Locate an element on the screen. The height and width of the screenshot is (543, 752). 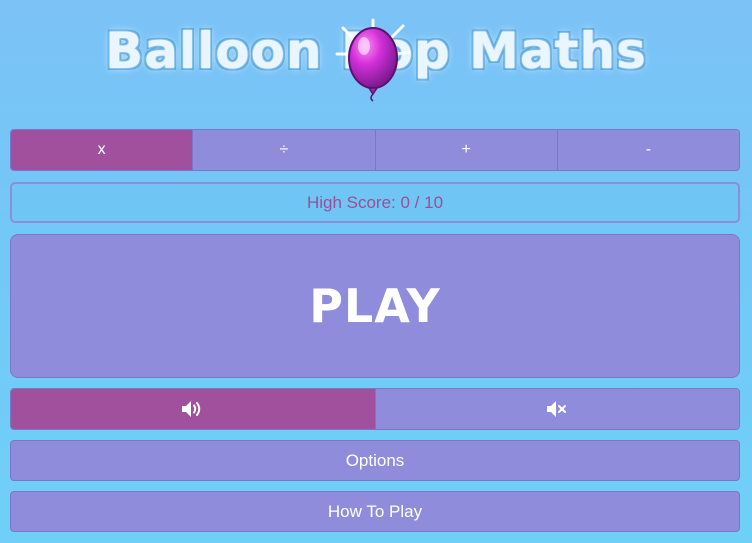
balloon-logo-icon is located at coordinates (373, 60).